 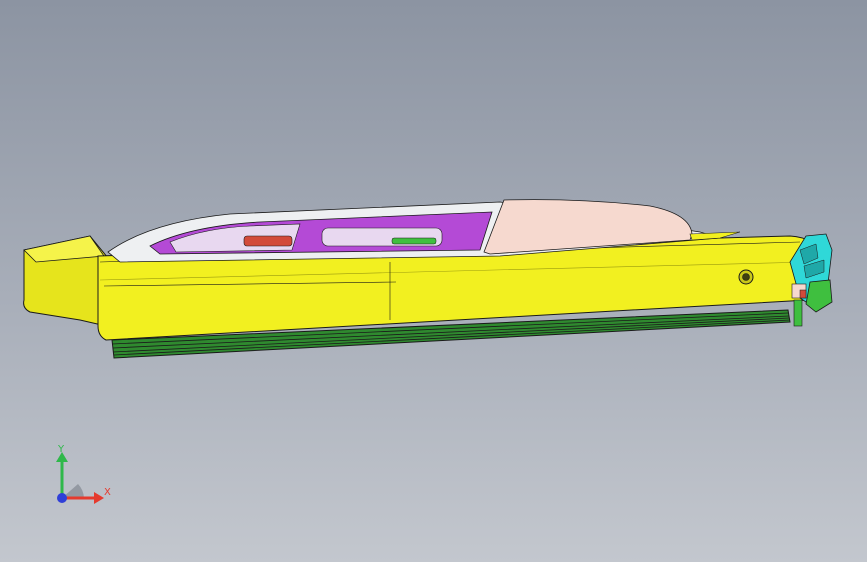 What do you see at coordinates (746, 277) in the screenshot?
I see `mounting-hole` at bounding box center [746, 277].